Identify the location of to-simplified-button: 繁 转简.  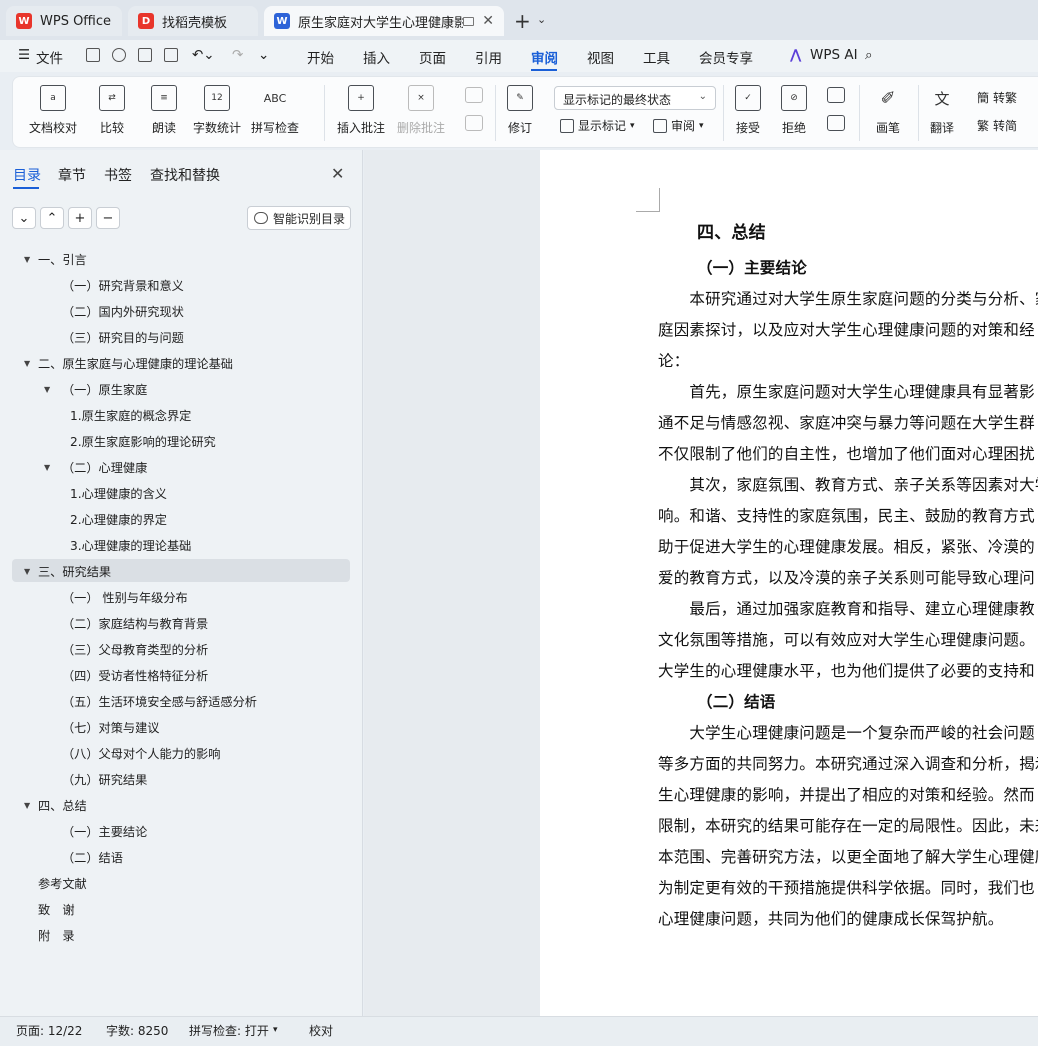
(997, 125).